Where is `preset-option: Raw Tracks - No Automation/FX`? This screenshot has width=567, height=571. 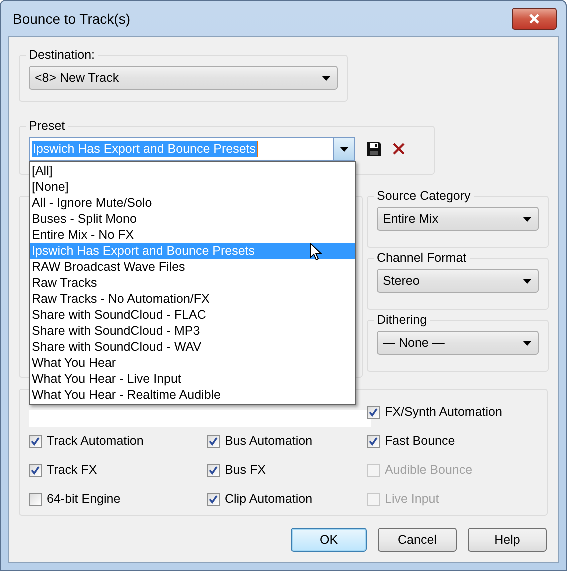
preset-option: Raw Tracks - No Automation/FX is located at coordinates (192, 299).